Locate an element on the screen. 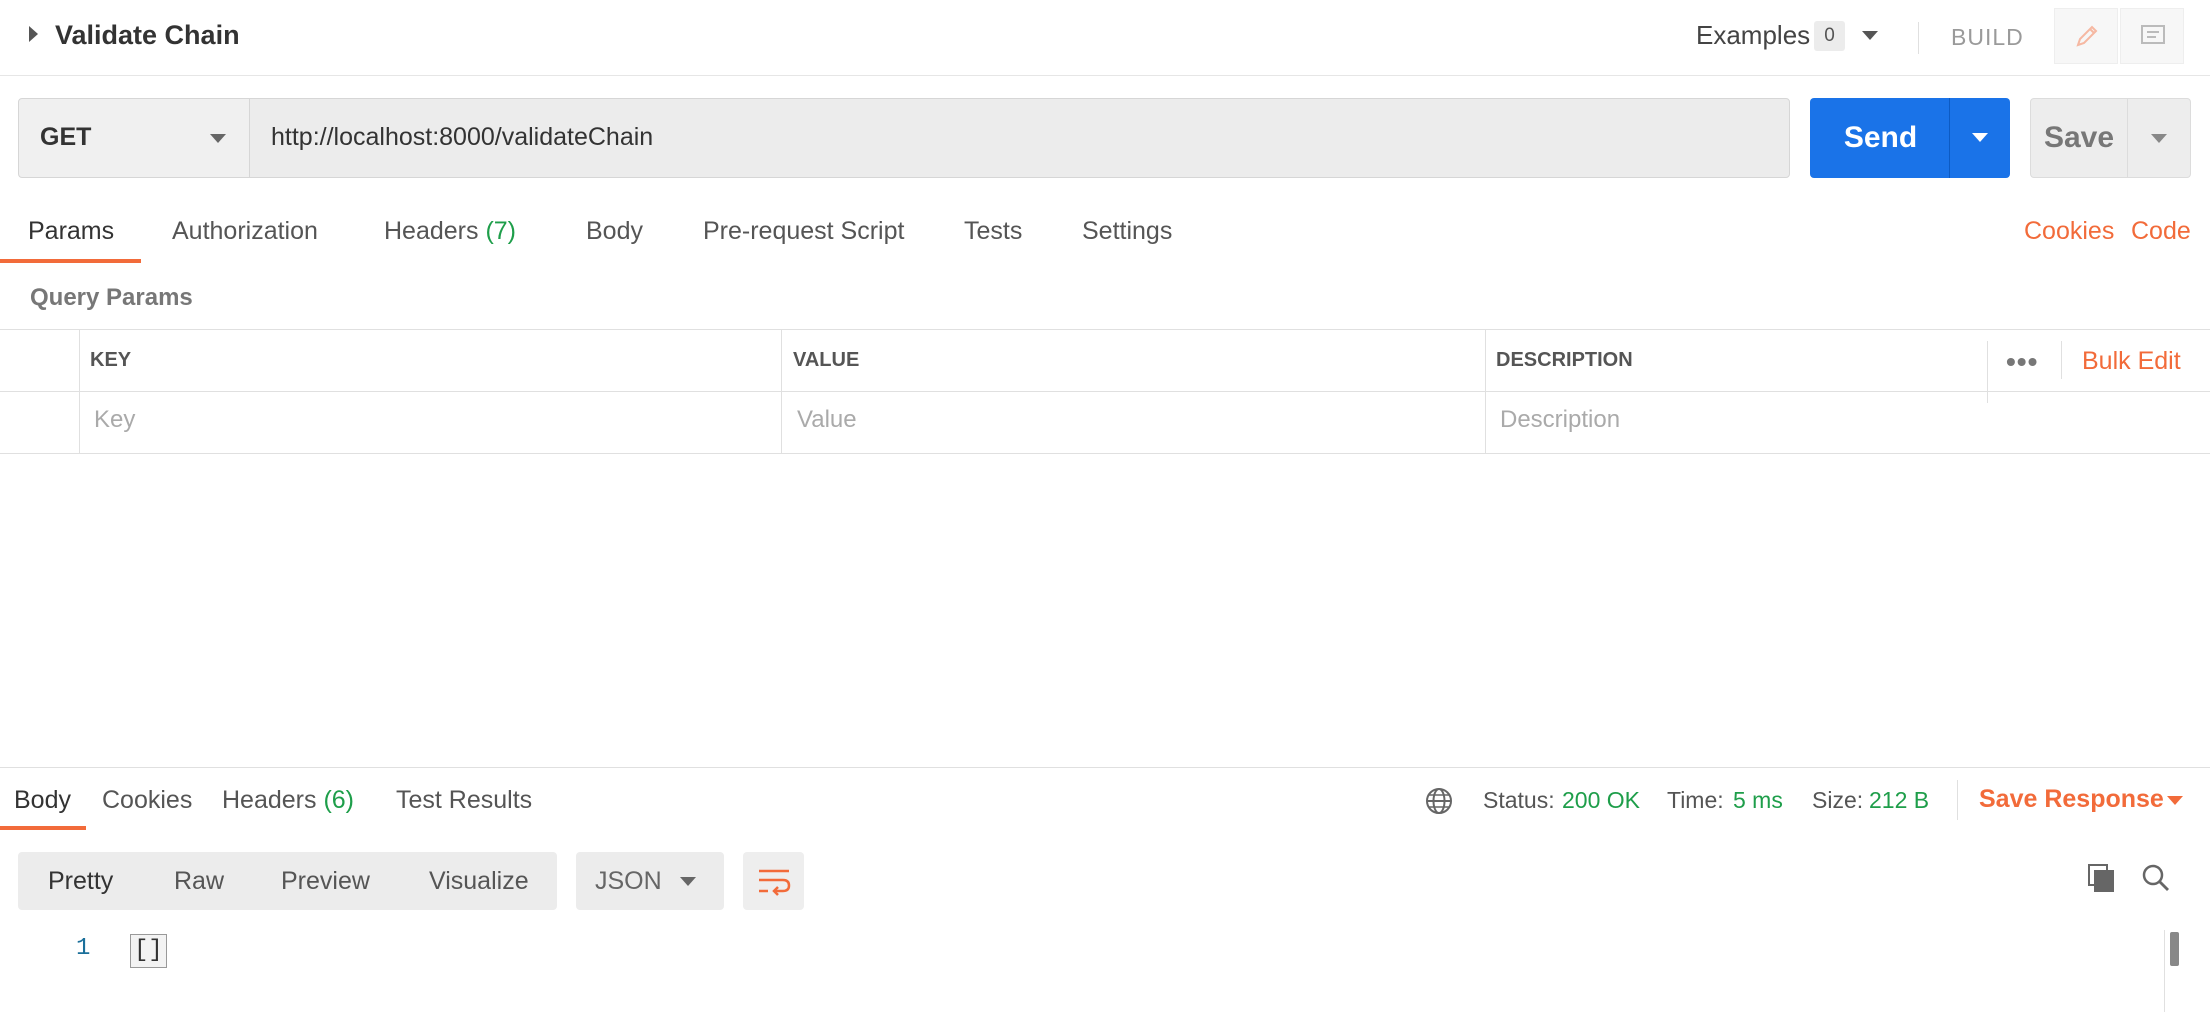 Image resolution: width=2210 pixels, height=1012 pixels. url-input: http://localhost:8000/validateChain is located at coordinates (1019, 138).